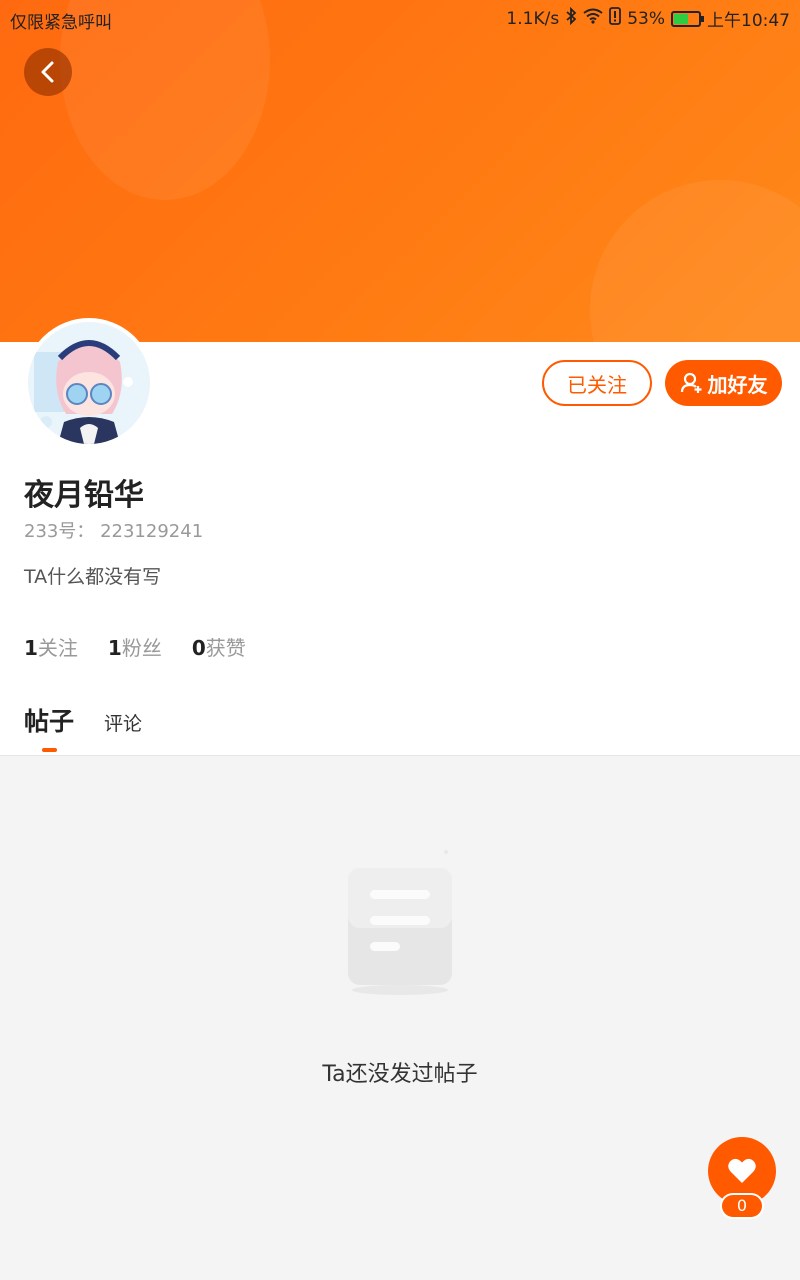  What do you see at coordinates (84, 495) in the screenshot?
I see `username: 夜月铅华` at bounding box center [84, 495].